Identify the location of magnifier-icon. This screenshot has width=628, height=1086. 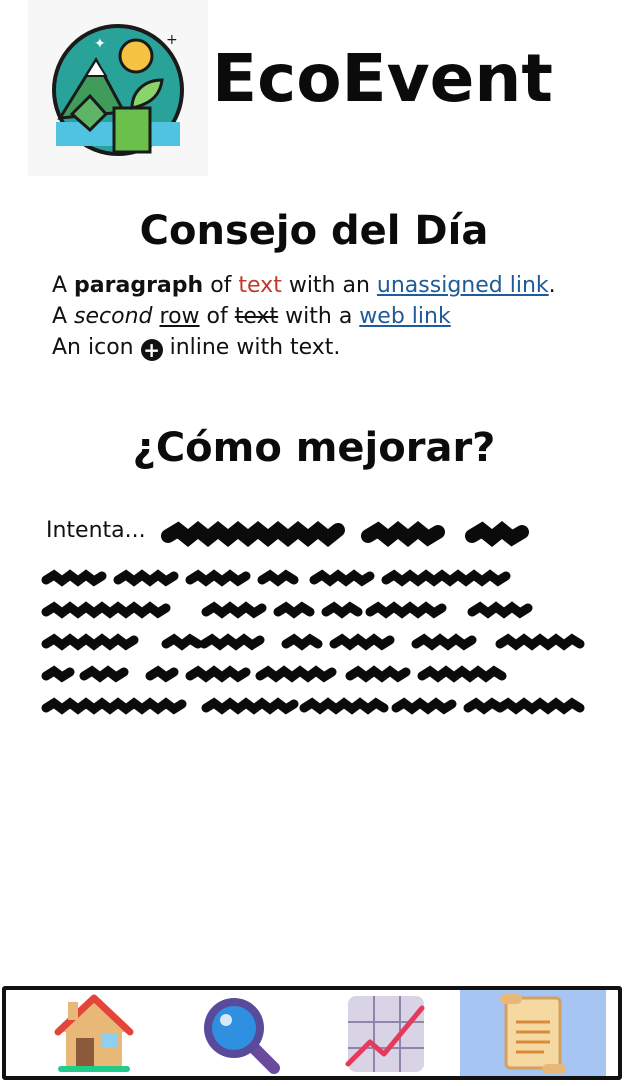
(242, 1036).